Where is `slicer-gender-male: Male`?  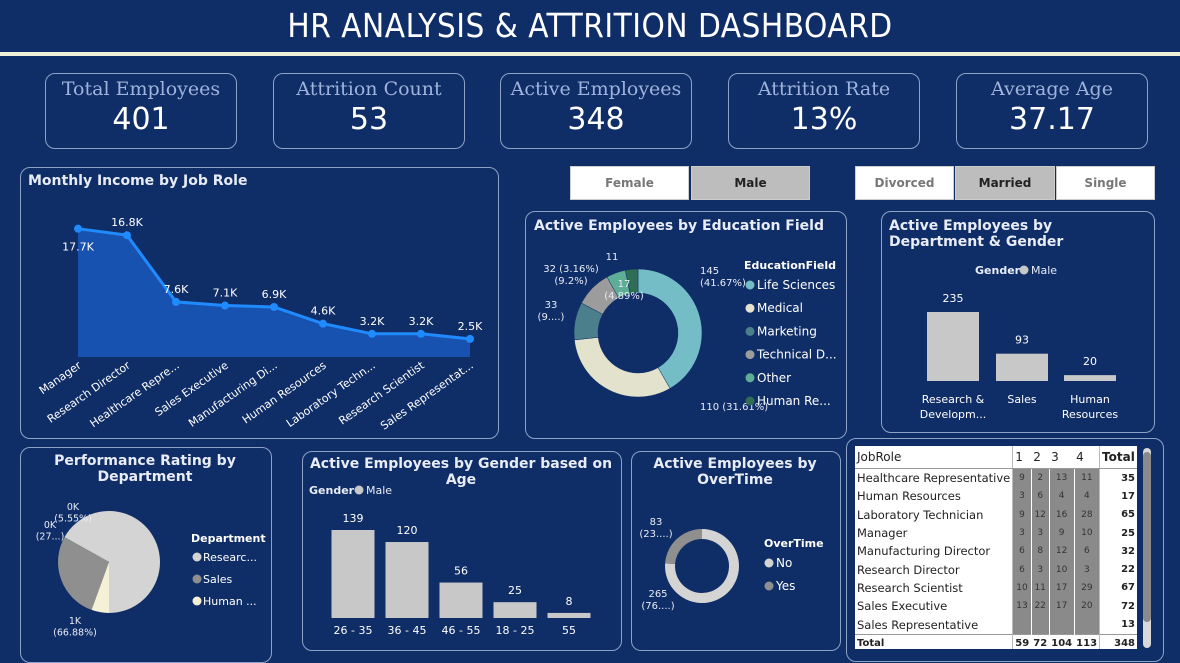 slicer-gender-male: Male is located at coordinates (750, 183).